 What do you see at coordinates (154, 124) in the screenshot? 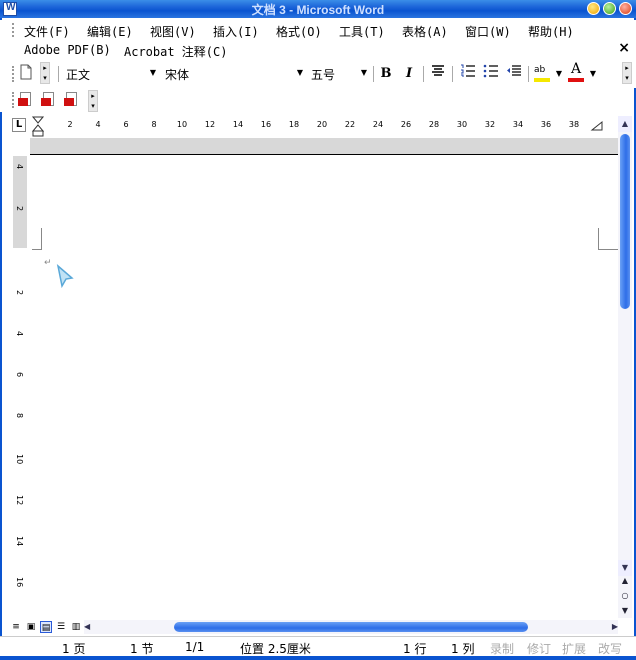
I see `ruler-tick-label: 8` at bounding box center [154, 124].